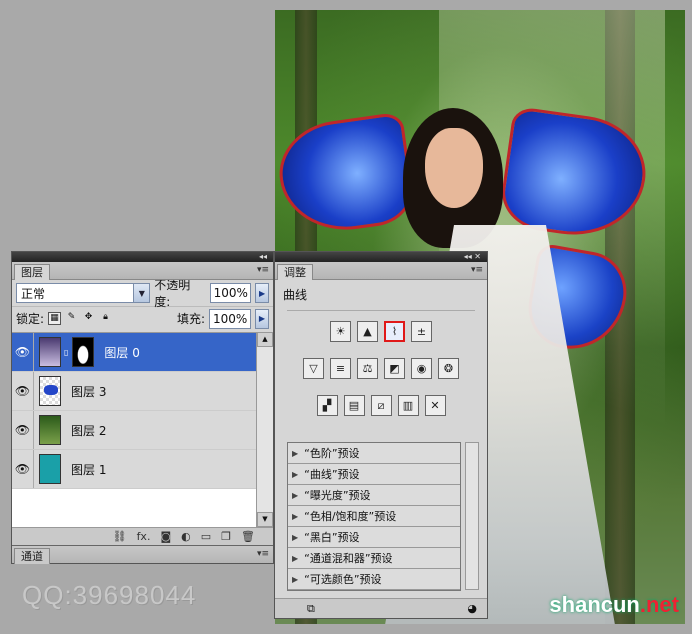 This screenshot has height=634, width=692. What do you see at coordinates (454, 168) in the screenshot?
I see `bride-face` at bounding box center [454, 168].